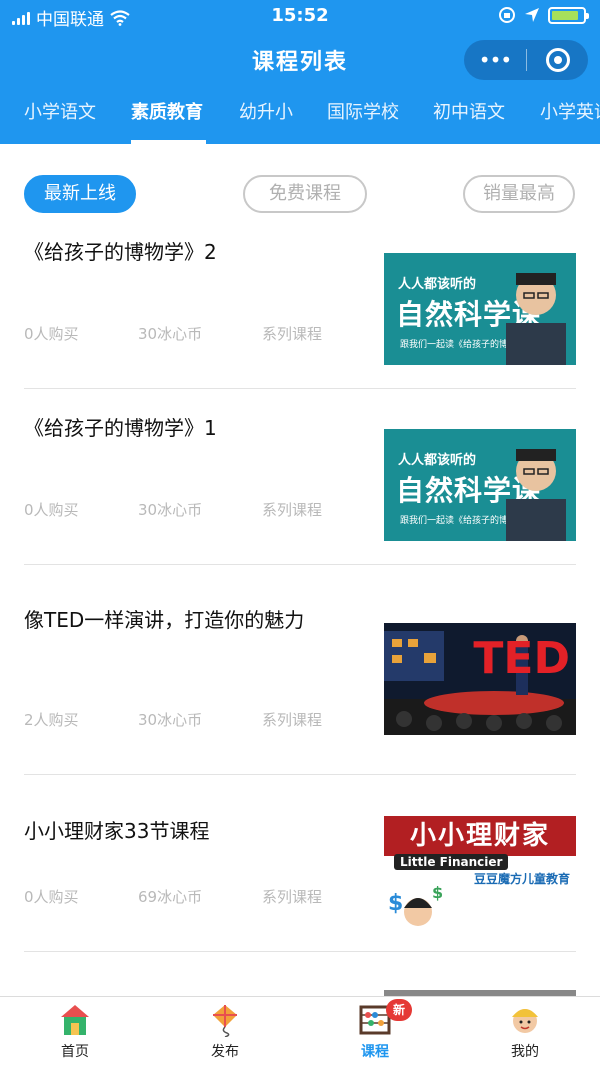 The height and width of the screenshot is (1067, 600). What do you see at coordinates (164, 620) in the screenshot?
I see `course-title: 像TED一样演讲，打造你的魅力` at bounding box center [164, 620].